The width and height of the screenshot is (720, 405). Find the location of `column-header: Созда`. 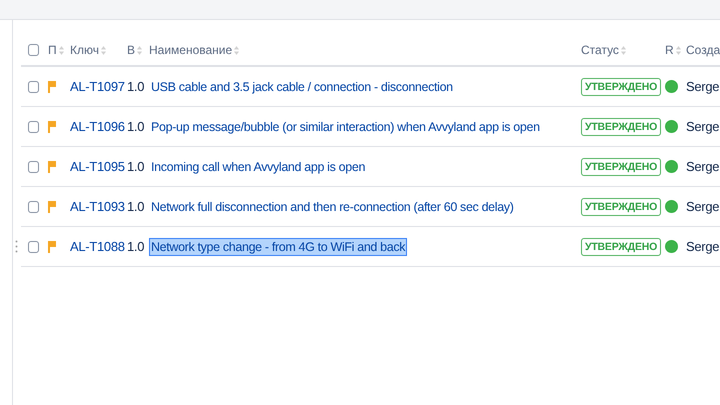

column-header: Созда is located at coordinates (703, 50).